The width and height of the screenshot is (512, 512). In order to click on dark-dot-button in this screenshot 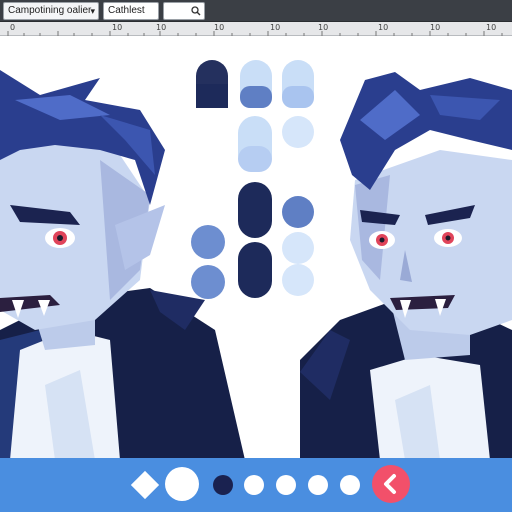, I will do `click(223, 485)`.